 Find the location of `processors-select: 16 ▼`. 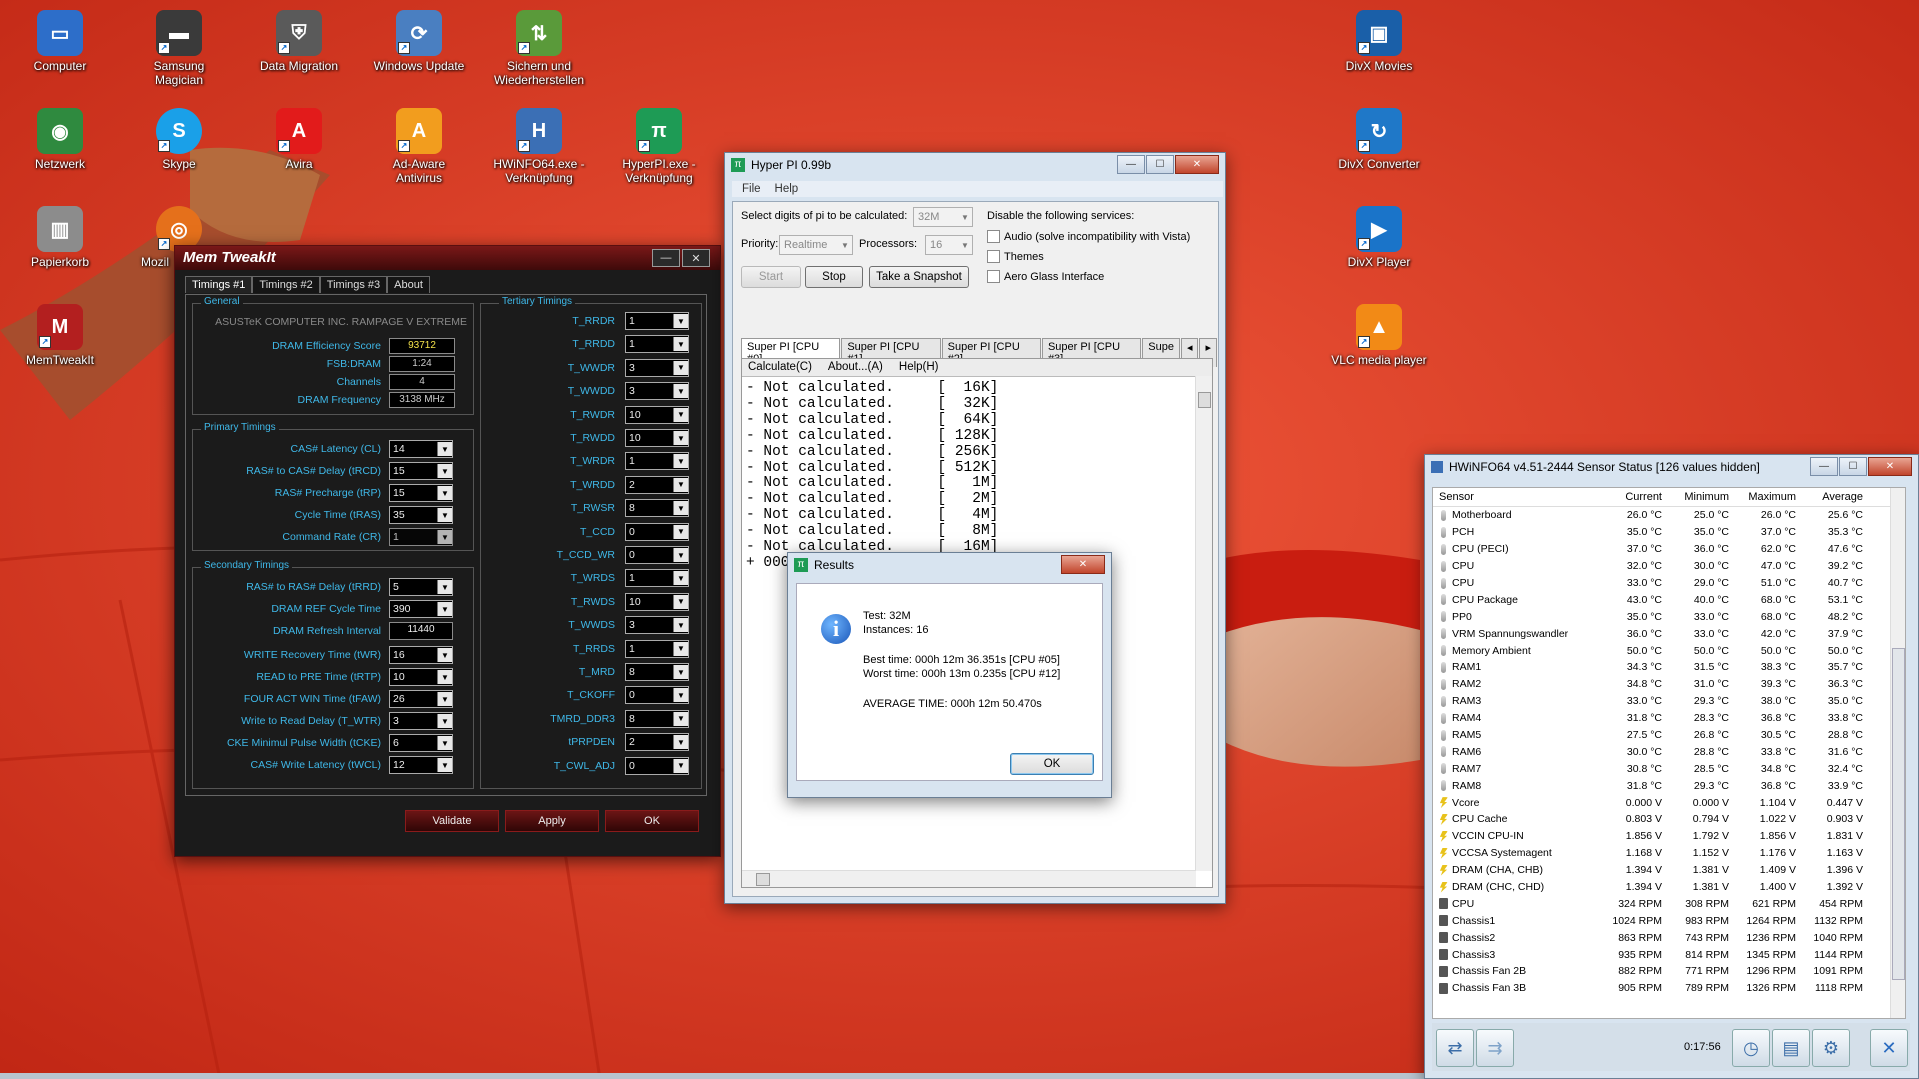

processors-select: 16 ▼ is located at coordinates (949, 245).